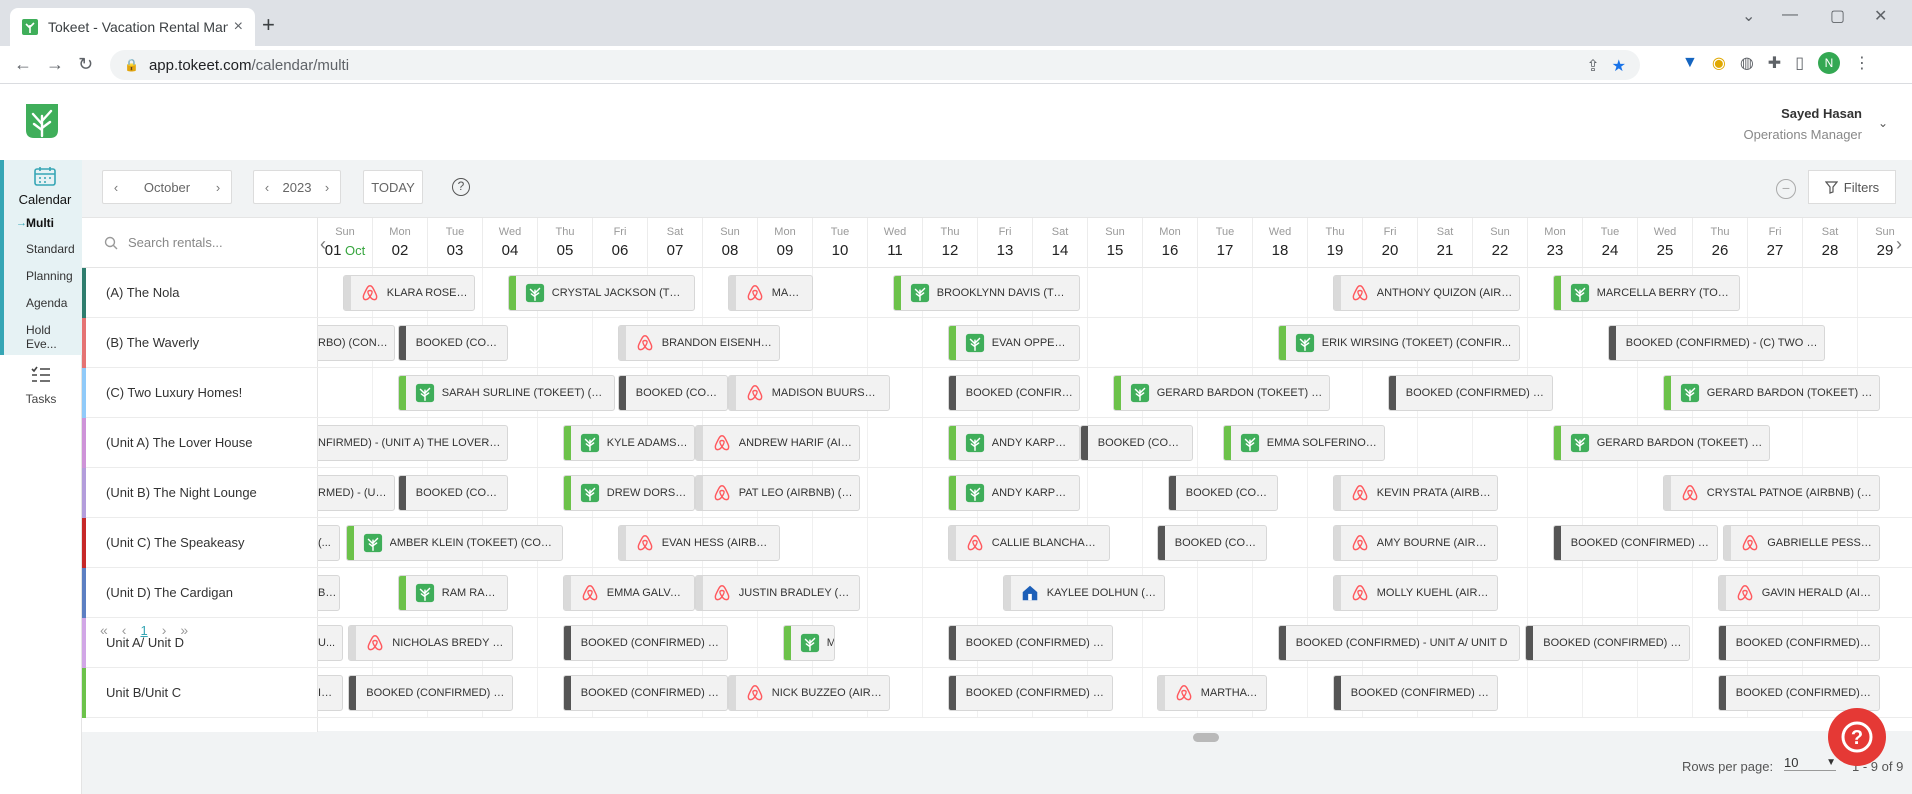 The image size is (1912, 794). Describe the element at coordinates (42, 121) in the screenshot. I see `tokeet-logo-icon` at that location.